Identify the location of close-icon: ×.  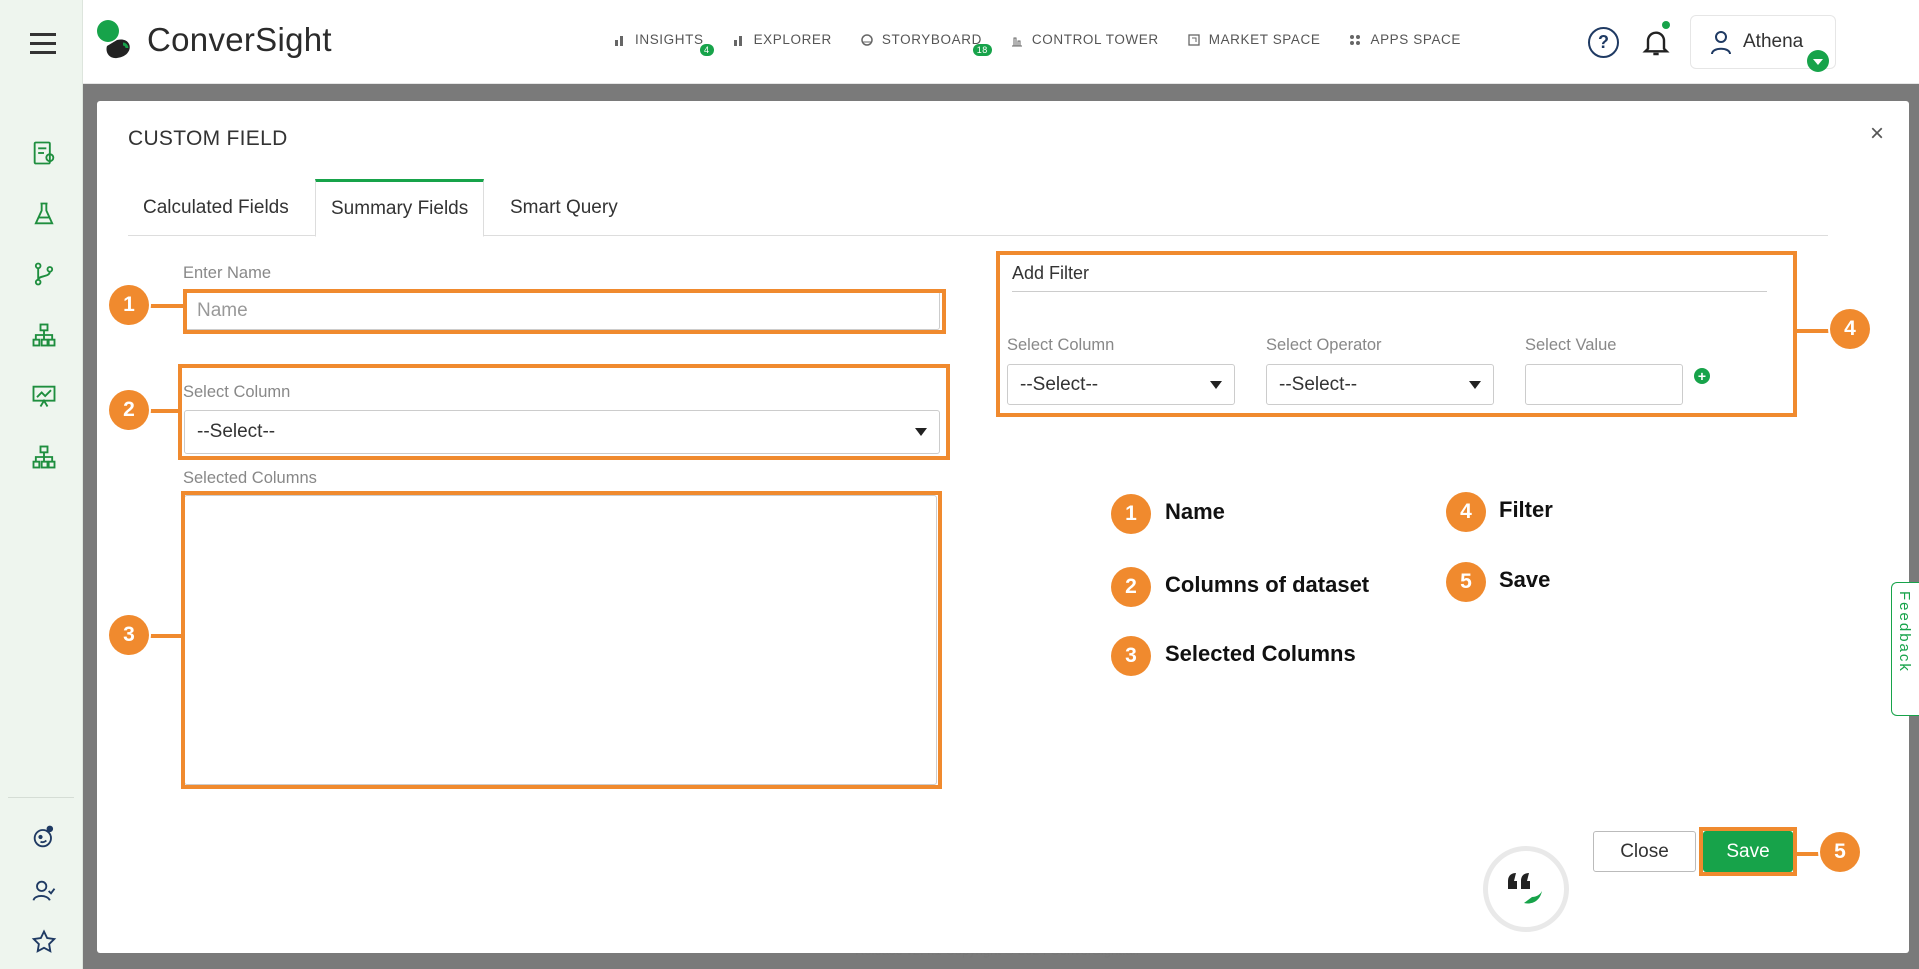
(1877, 134).